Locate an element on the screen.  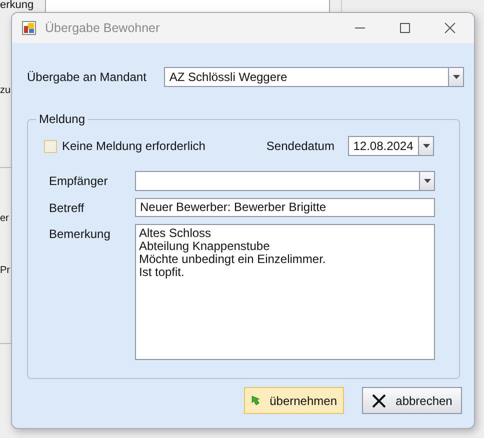
field-label: Betreff is located at coordinates (67, 207).